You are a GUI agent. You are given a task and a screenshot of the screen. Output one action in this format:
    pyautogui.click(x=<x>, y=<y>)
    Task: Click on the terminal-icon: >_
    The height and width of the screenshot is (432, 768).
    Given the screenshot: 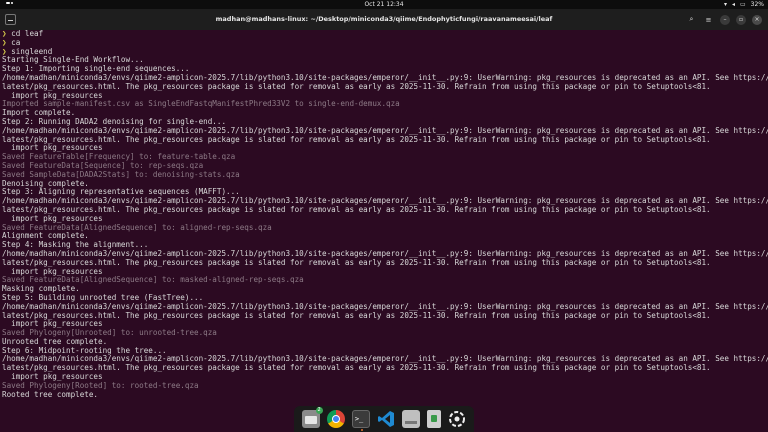 What is the action you would take?
    pyautogui.click(x=360, y=420)
    